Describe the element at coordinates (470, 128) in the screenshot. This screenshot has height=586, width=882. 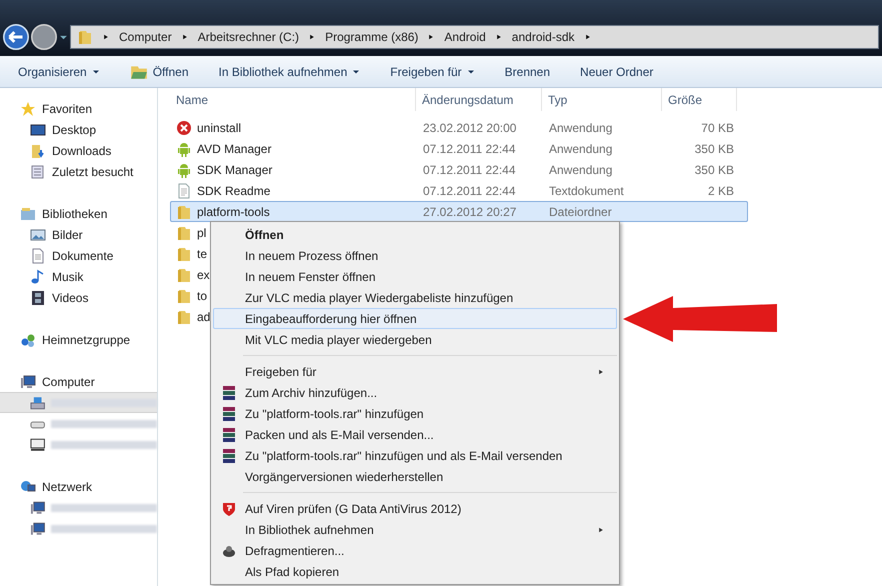
I see `file-date: 23.02.2012 20:00` at that location.